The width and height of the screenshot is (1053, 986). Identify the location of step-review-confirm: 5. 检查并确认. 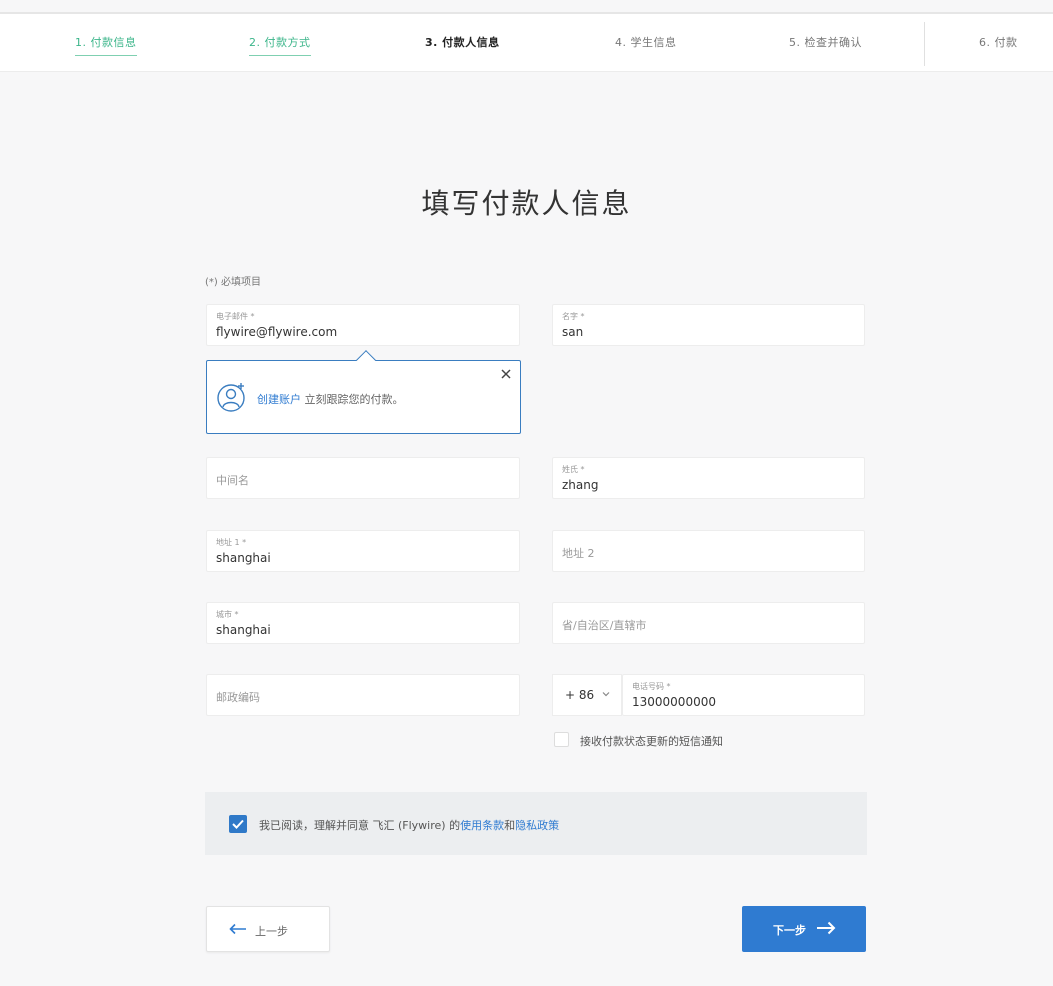
(825, 42).